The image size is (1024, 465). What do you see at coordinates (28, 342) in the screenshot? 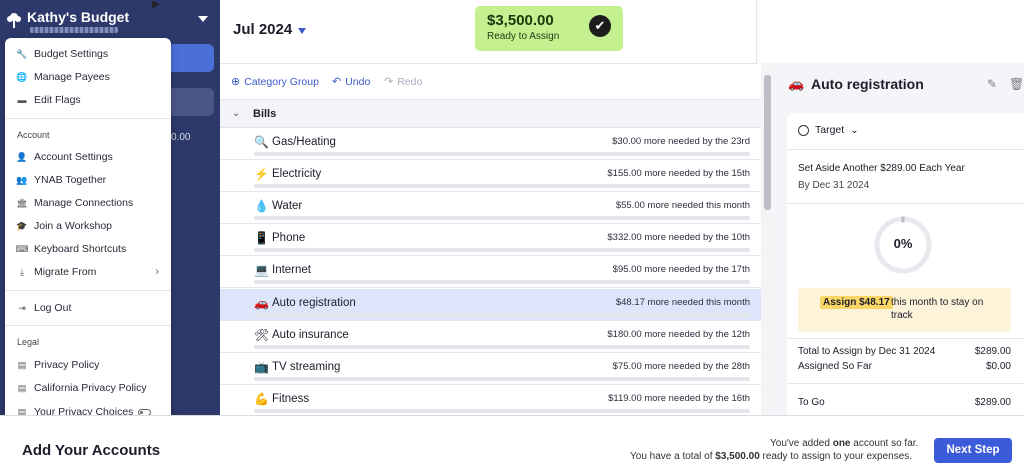
I see `menu-section-legal: Legal` at bounding box center [28, 342].